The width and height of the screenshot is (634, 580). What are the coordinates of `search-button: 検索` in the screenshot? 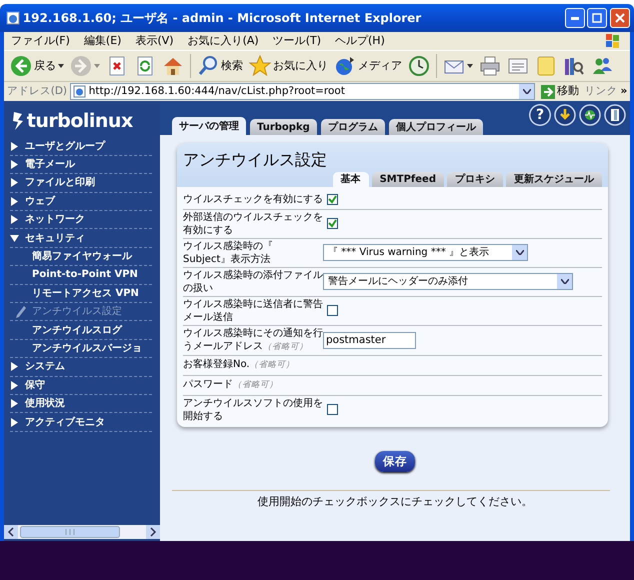 It's located at (220, 66).